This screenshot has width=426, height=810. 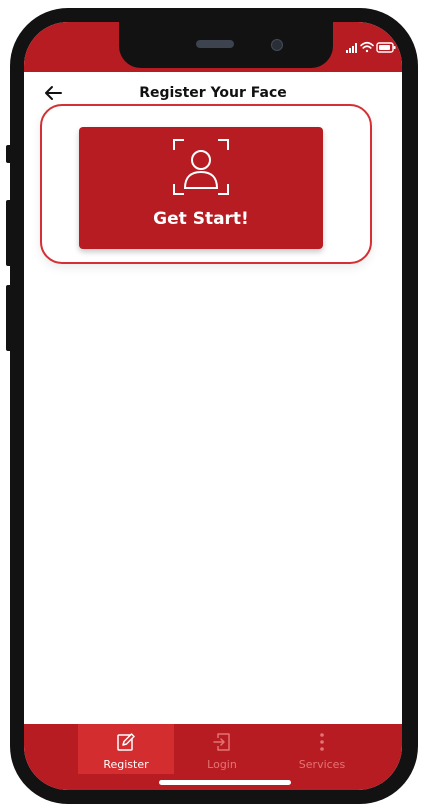 What do you see at coordinates (221, 742) in the screenshot?
I see `login-icon` at bounding box center [221, 742].